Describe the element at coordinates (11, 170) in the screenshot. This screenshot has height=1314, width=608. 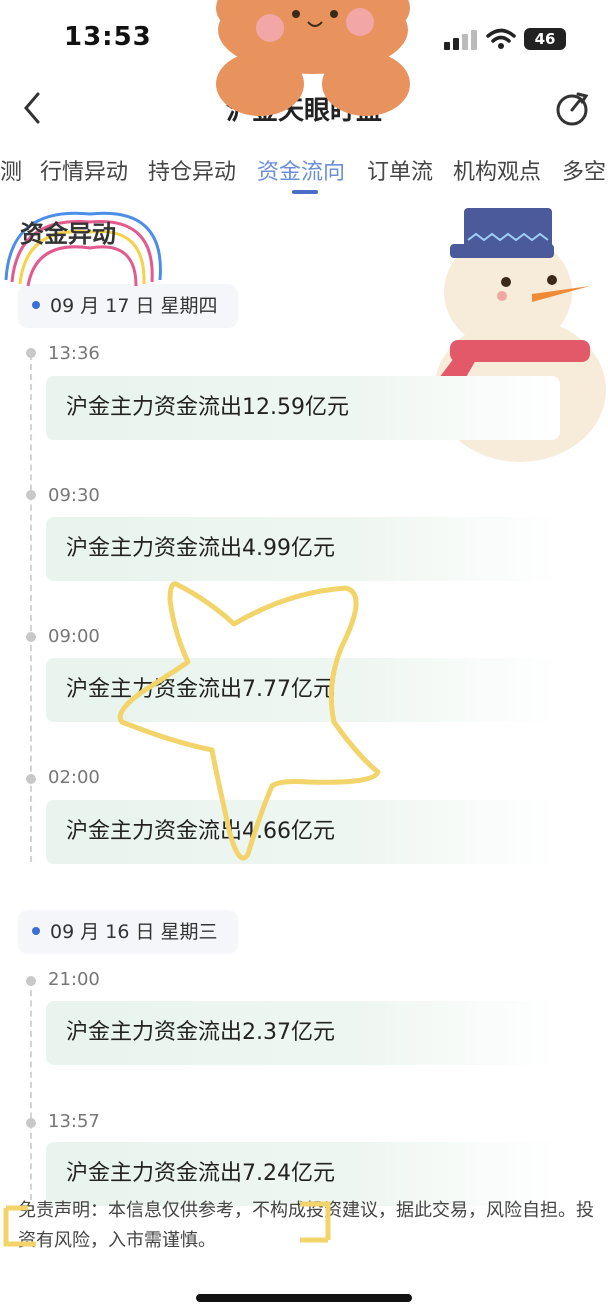
I see `tab-partial: 测` at that location.